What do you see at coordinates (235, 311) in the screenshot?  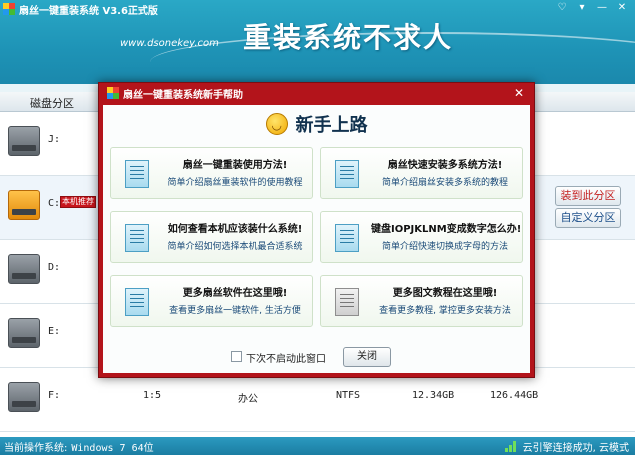 I see `card-desc: 查看更多扇丝一键软件, 生活方便` at bounding box center [235, 311].